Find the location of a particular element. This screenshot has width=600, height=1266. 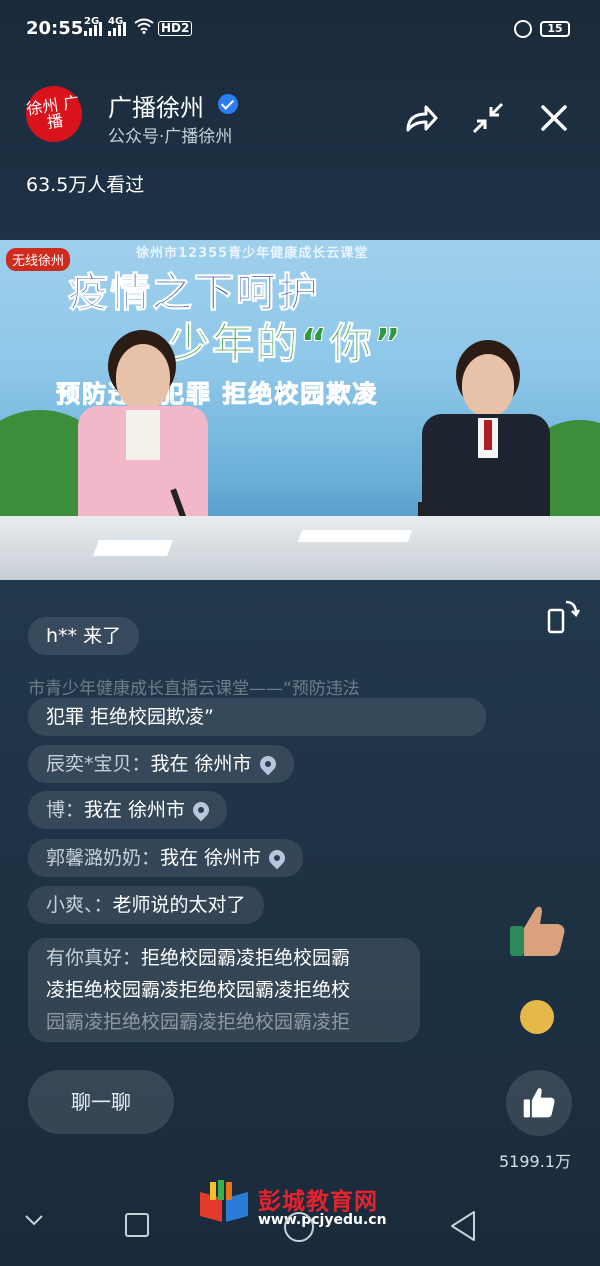

chat-username: 小爽、： is located at coordinates (79, 905).